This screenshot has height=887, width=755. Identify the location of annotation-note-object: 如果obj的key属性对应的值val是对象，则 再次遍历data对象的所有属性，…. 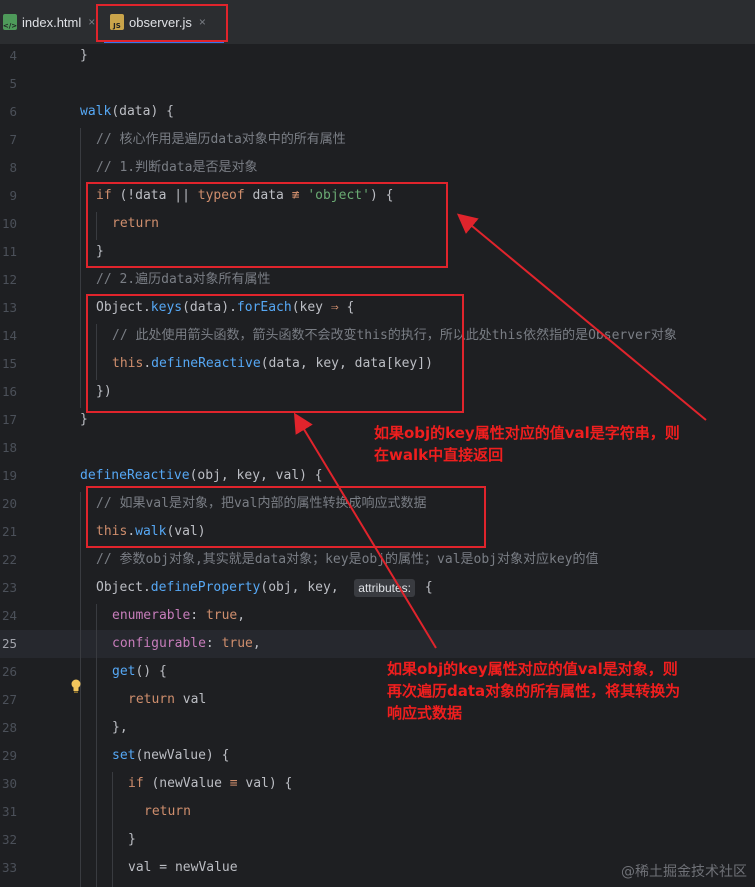
(534, 691).